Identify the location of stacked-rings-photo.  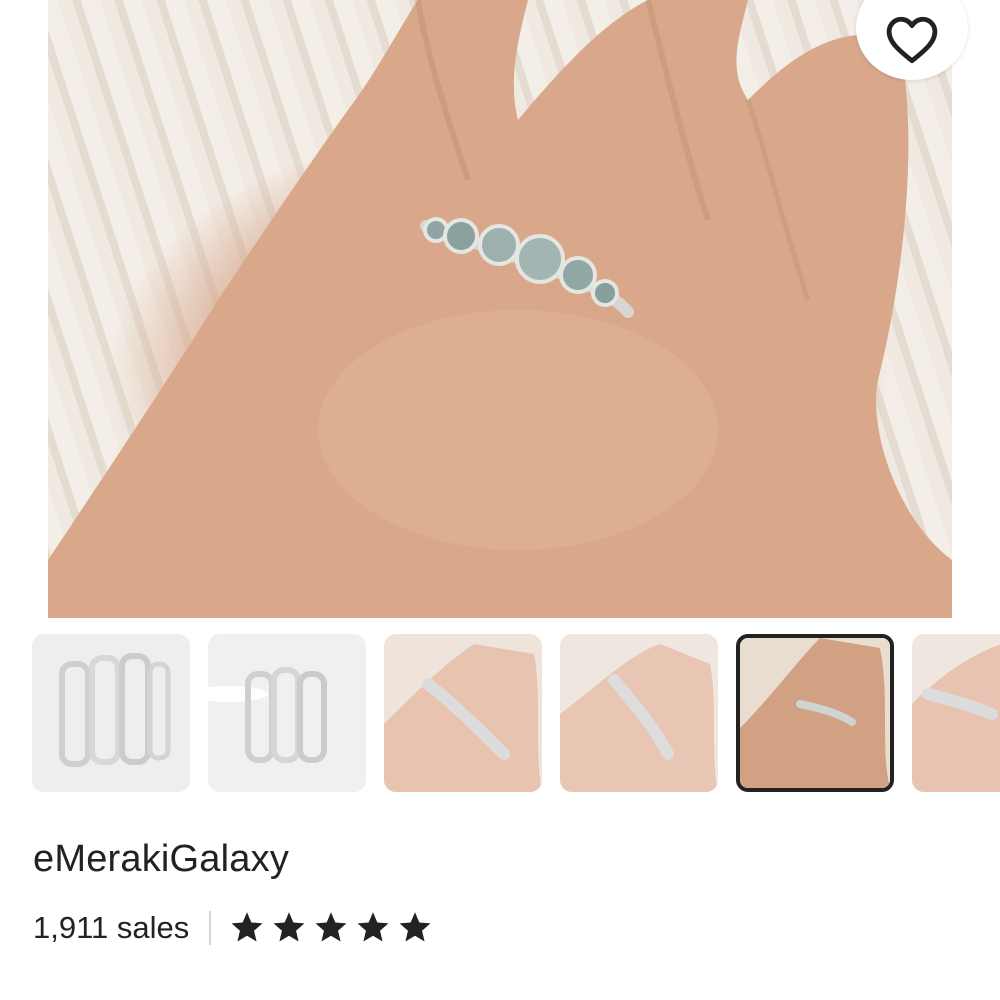
(111, 713).